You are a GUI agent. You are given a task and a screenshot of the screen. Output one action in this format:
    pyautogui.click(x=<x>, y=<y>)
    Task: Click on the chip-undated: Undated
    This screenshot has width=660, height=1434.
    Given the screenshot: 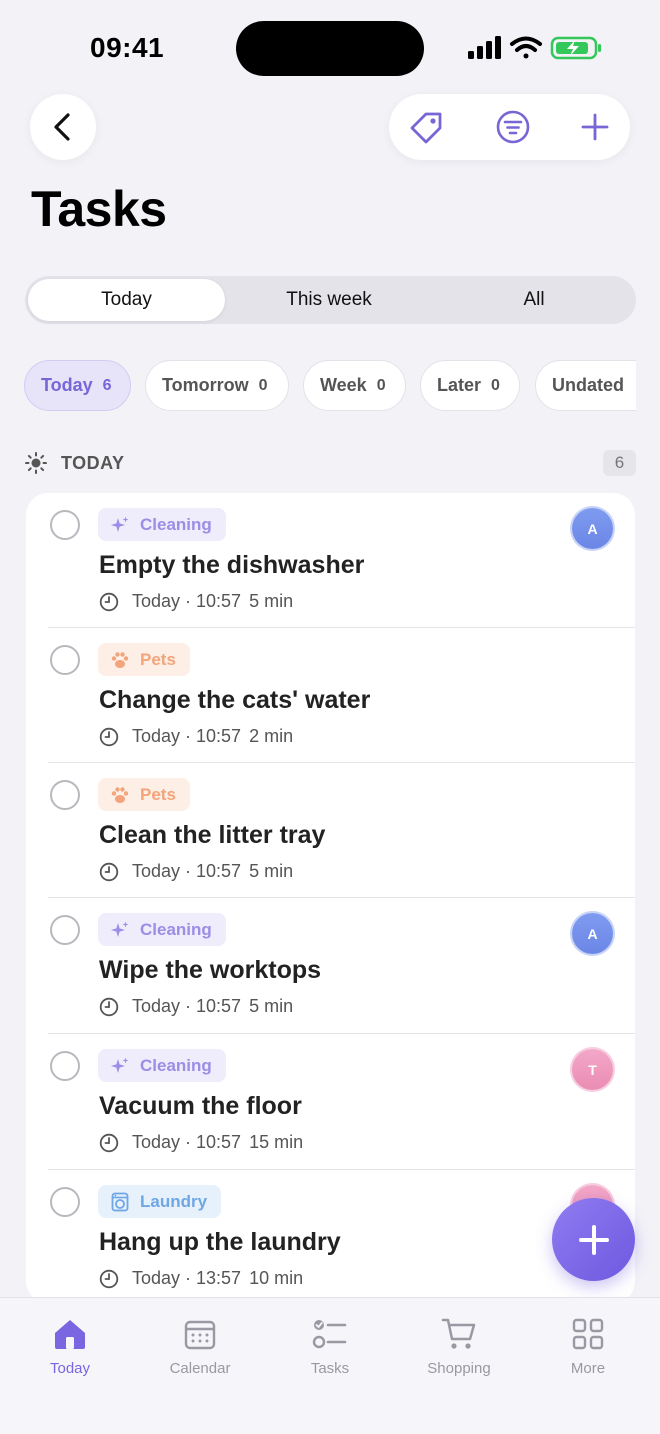 What is the action you would take?
    pyautogui.click(x=585, y=385)
    